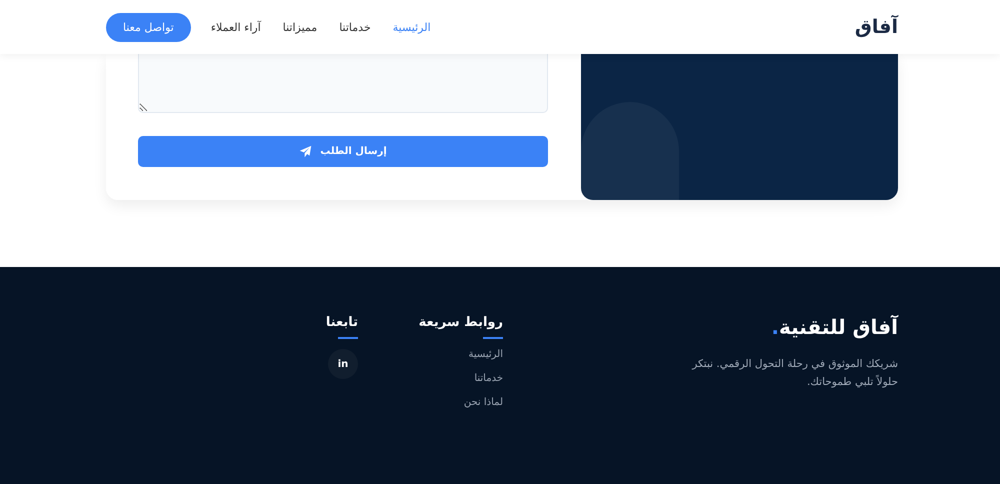 This screenshot has height=484, width=1000. Describe the element at coordinates (876, 27) in the screenshot. I see `site-logo: آفاق` at that location.